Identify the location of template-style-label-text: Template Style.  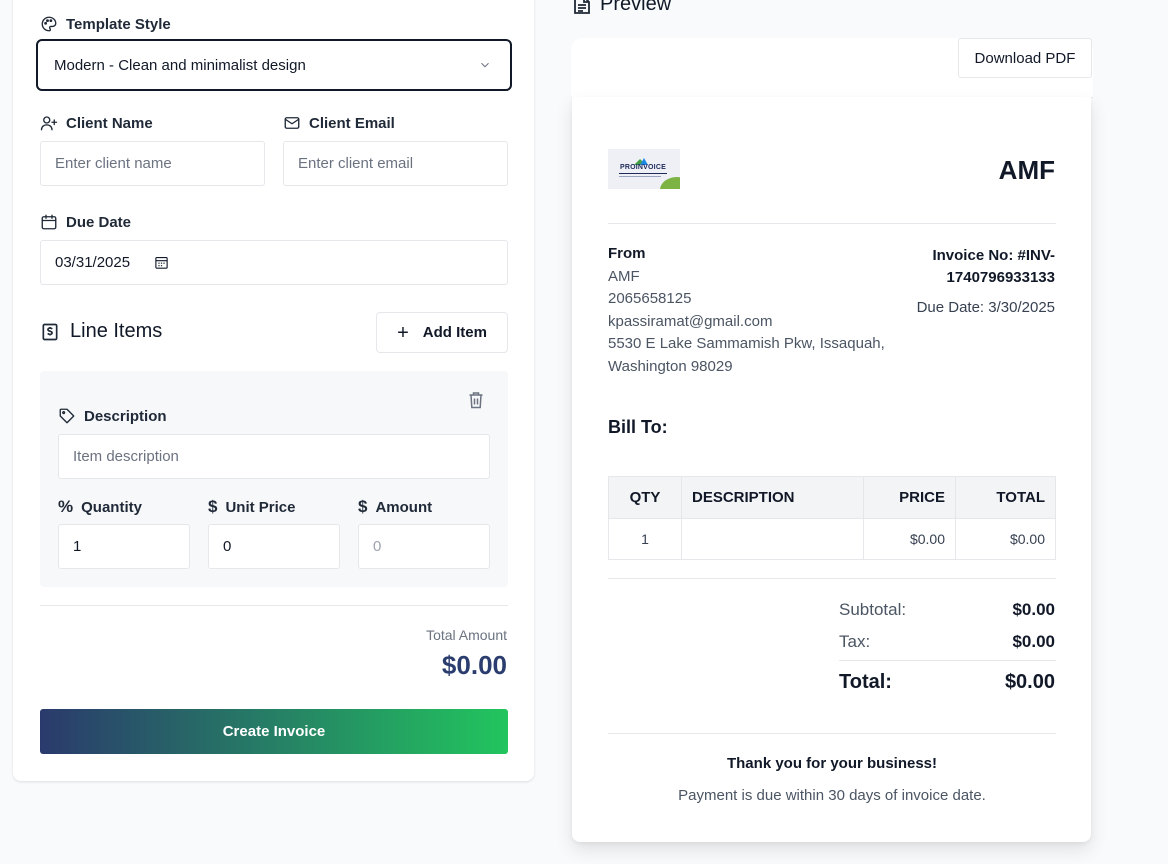
(118, 24).